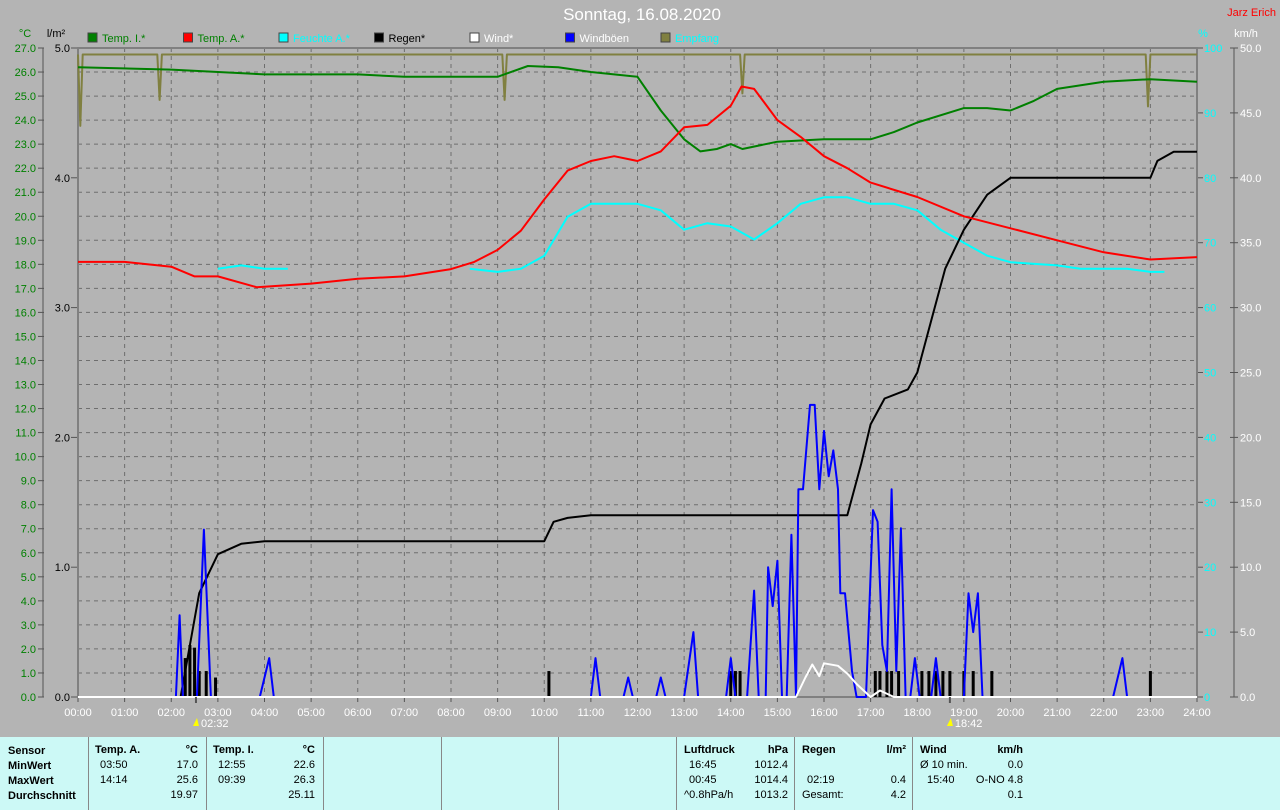 This screenshot has height=810, width=1280. Describe the element at coordinates (731, 713) in the screenshot. I see `x-tick-label: 14:00` at that location.